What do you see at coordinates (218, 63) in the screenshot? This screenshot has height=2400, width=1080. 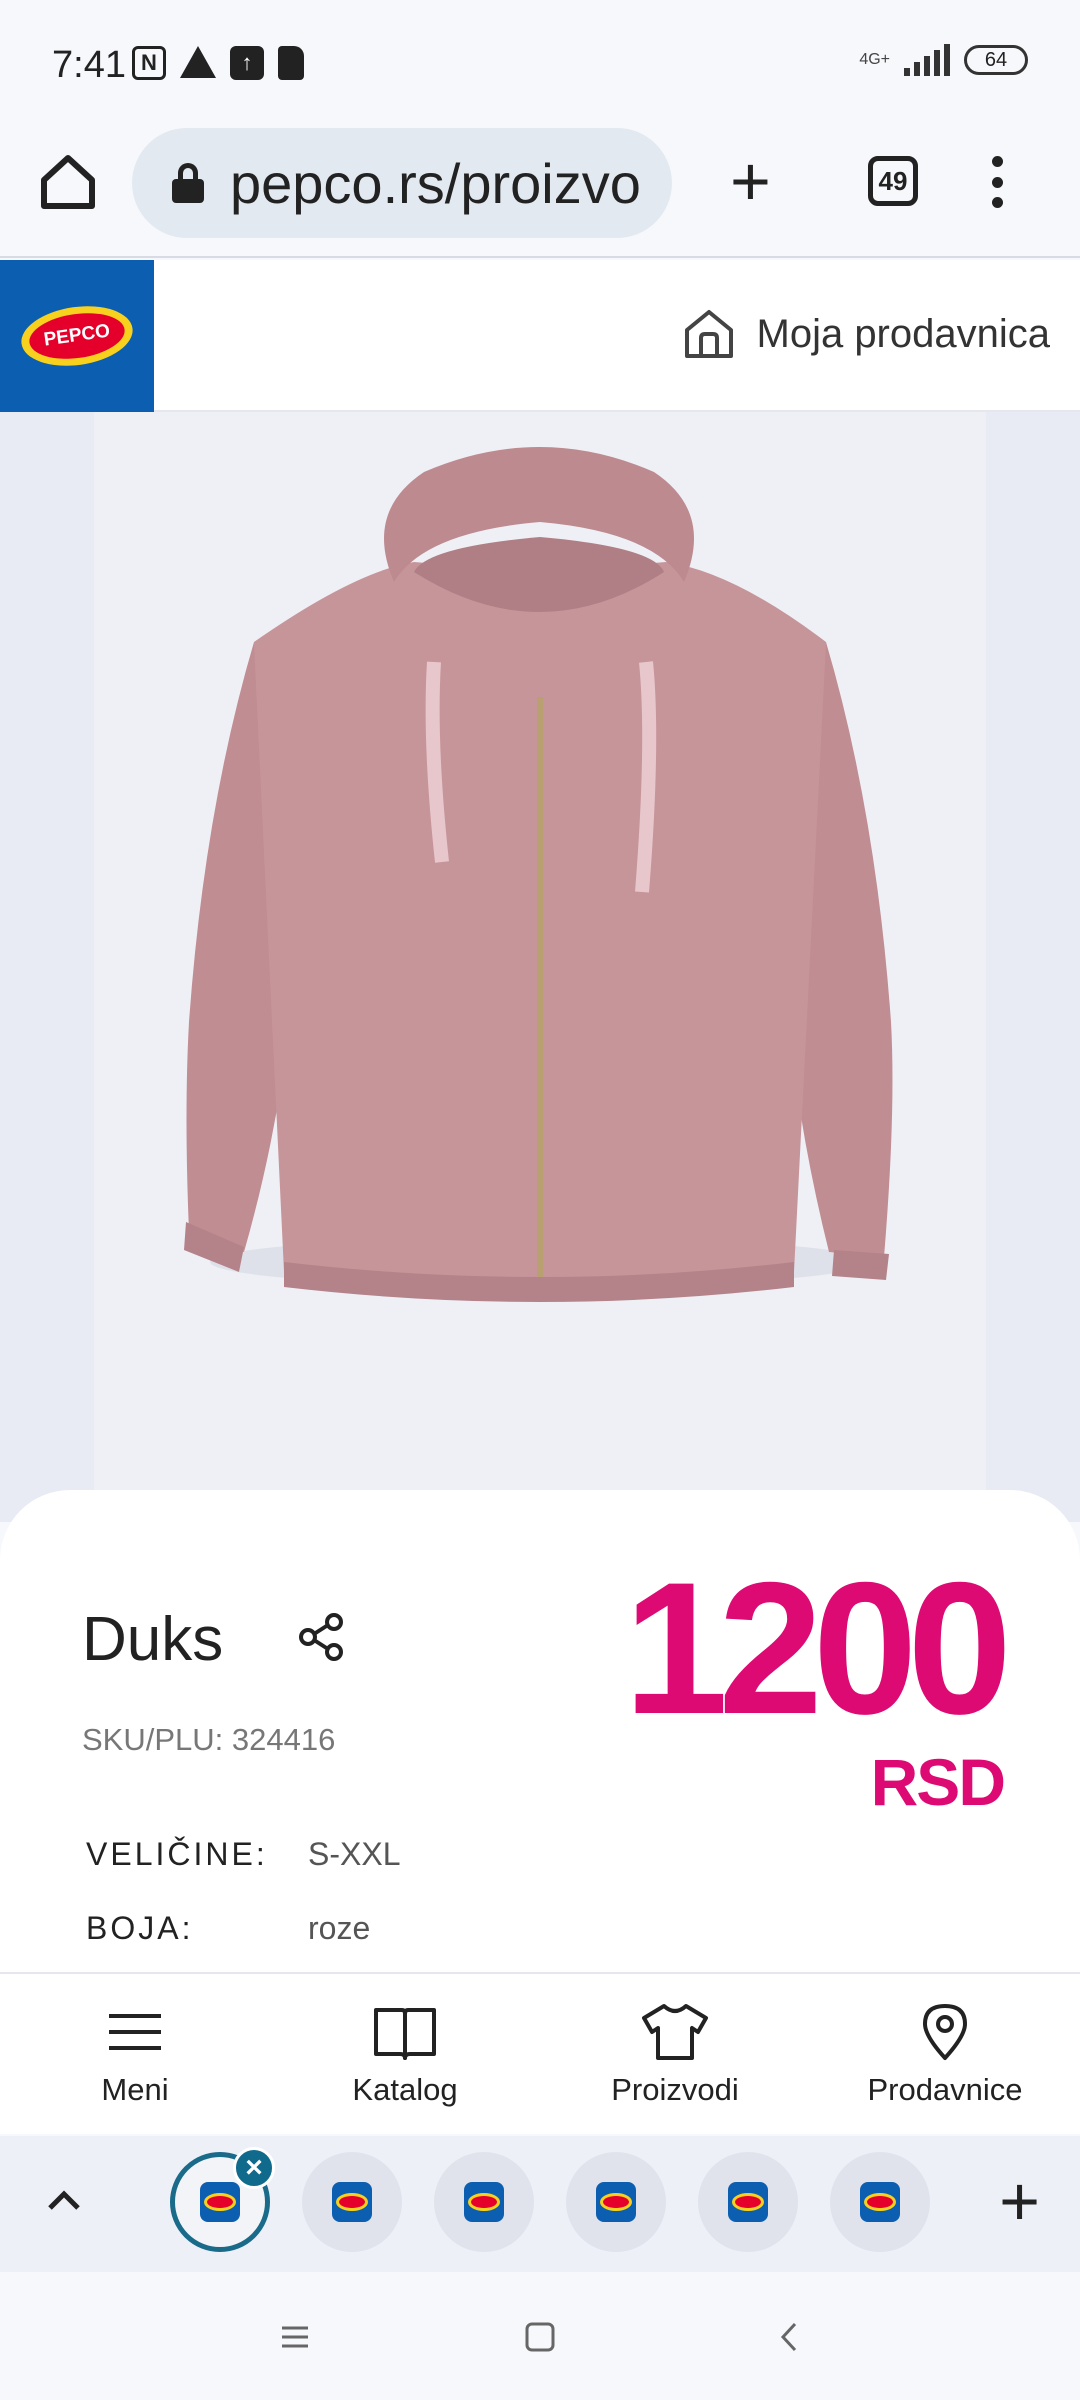 I see `status-notification-icons: N ↑` at bounding box center [218, 63].